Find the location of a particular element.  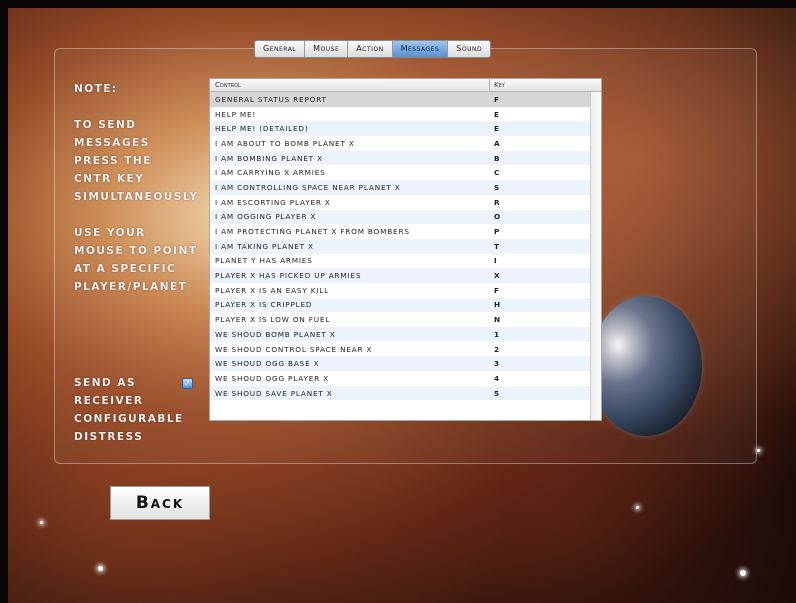

key-cell: 1 is located at coordinates (540, 334).